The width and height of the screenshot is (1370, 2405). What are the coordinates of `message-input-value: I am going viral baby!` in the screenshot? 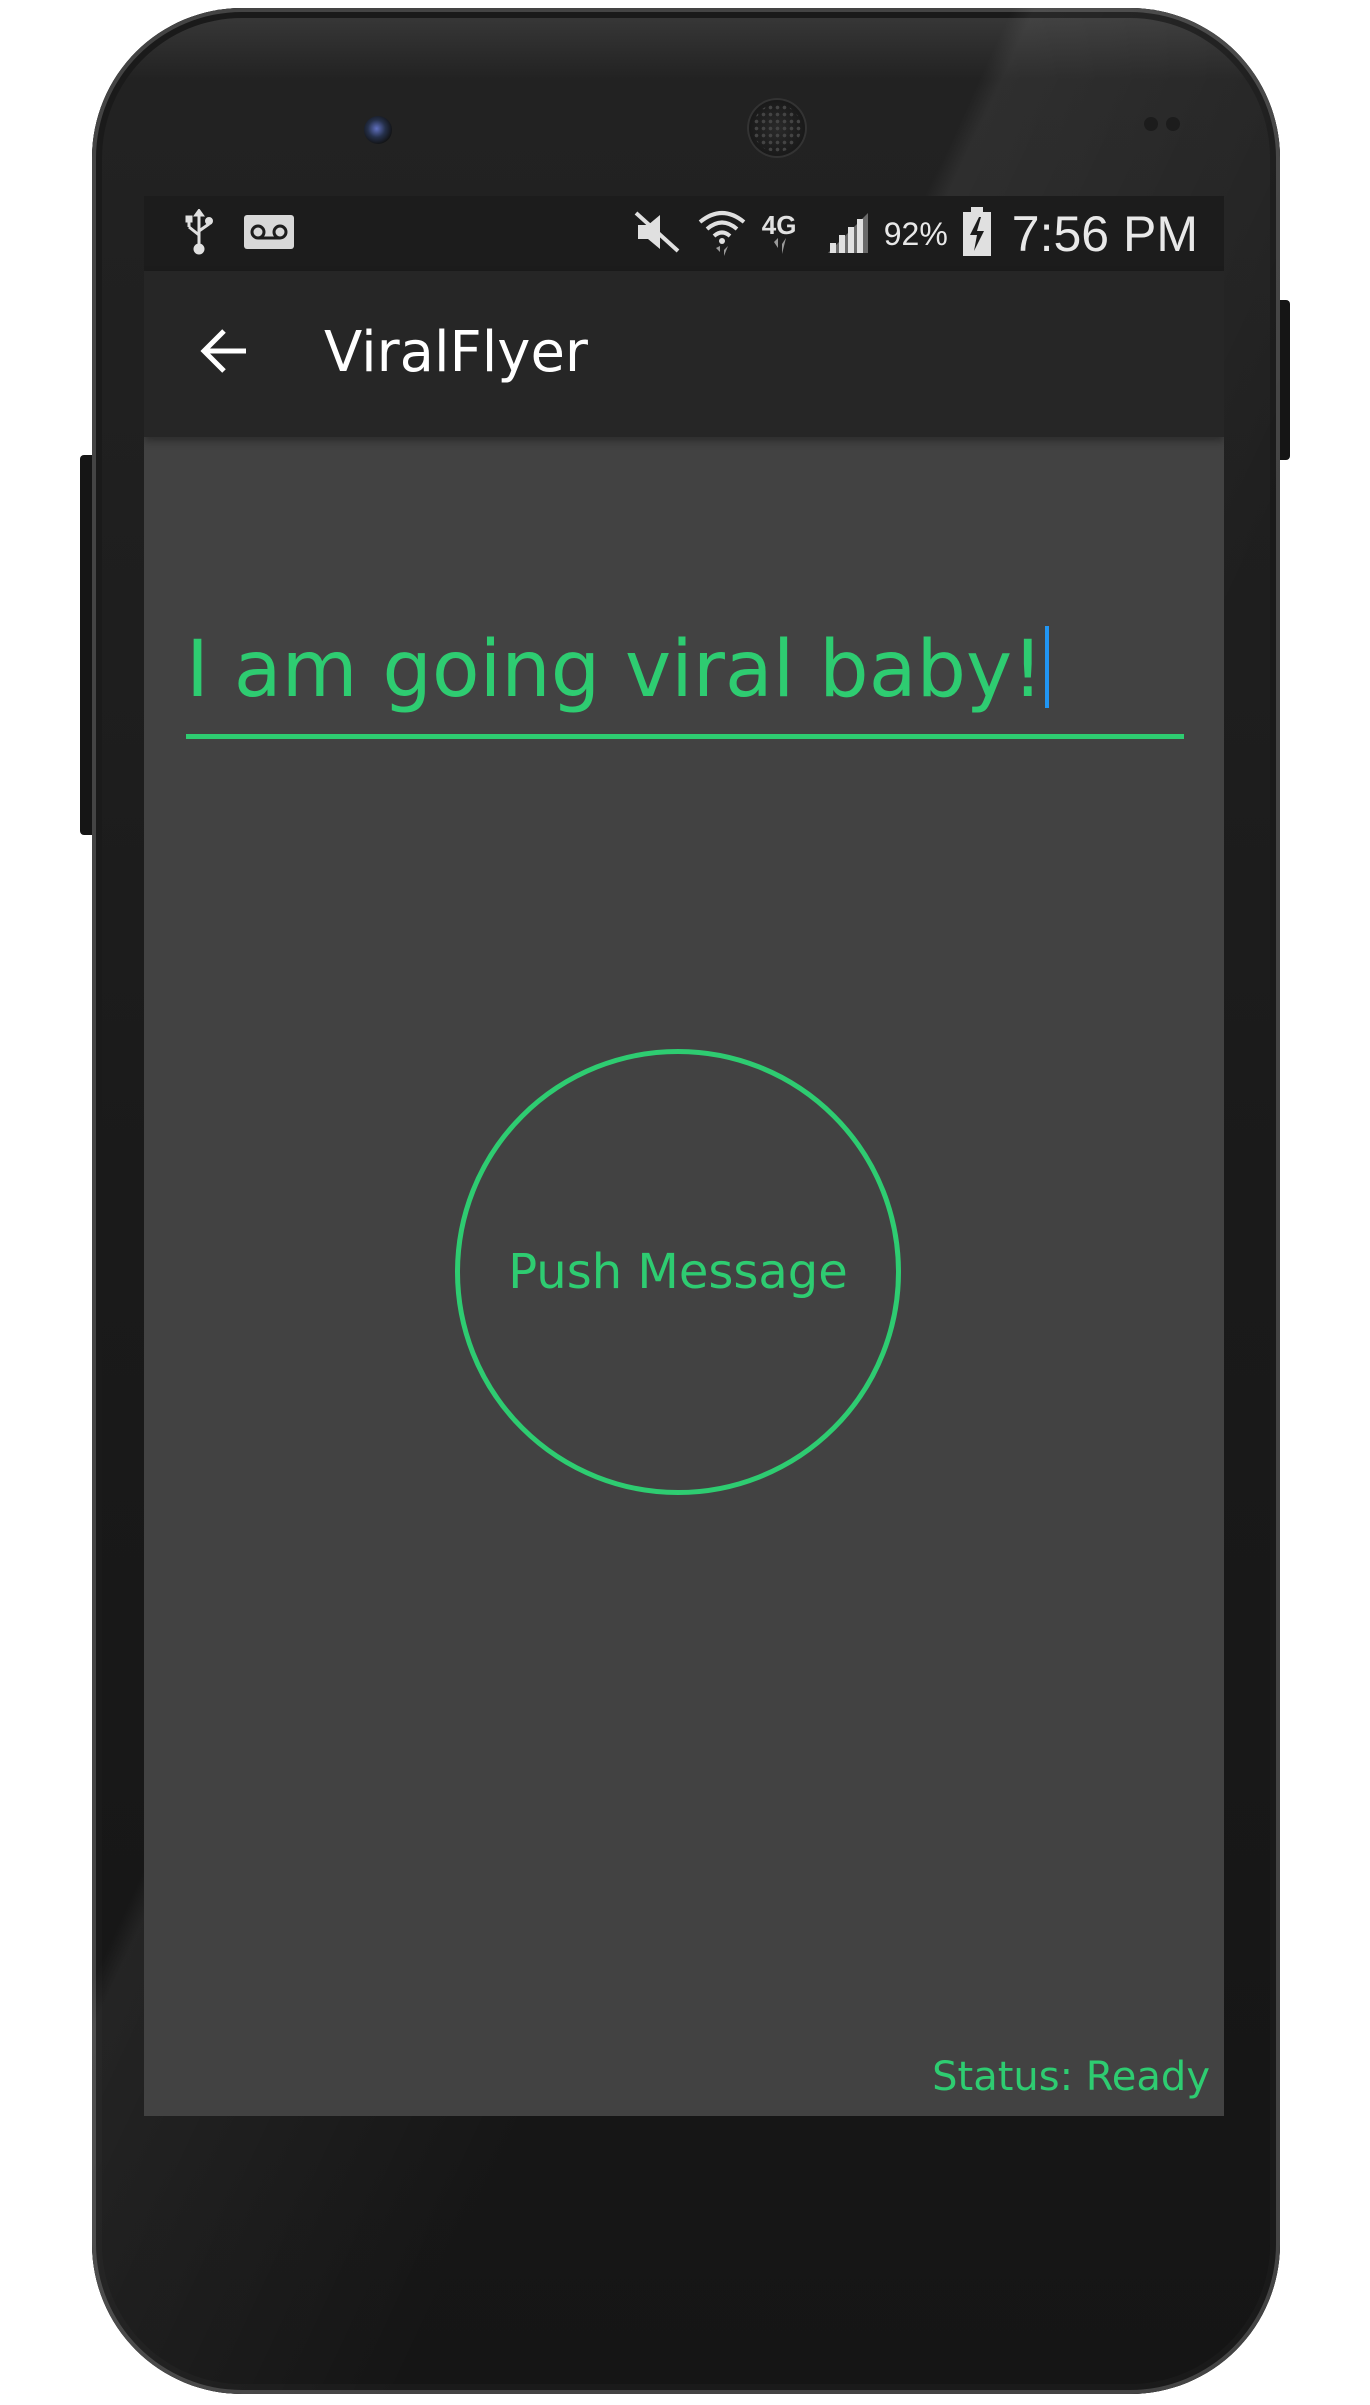 It's located at (618, 677).